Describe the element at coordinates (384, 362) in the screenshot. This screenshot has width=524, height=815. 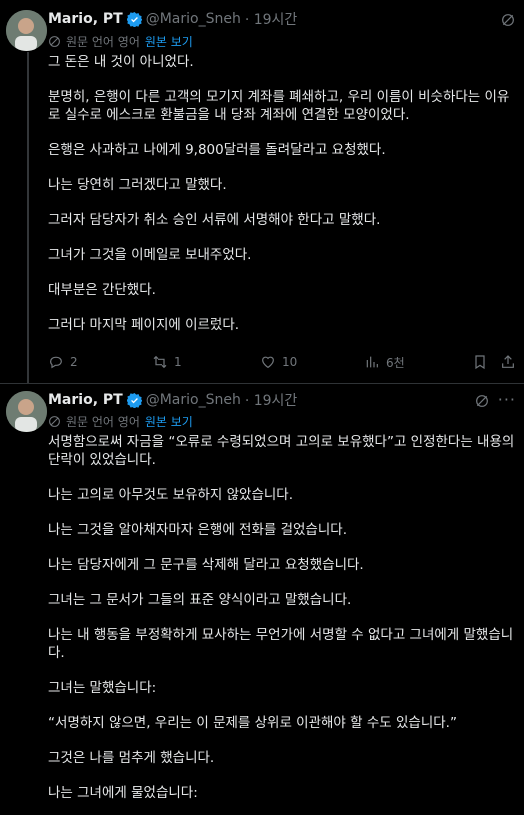
I see `views-button: 6천` at that location.